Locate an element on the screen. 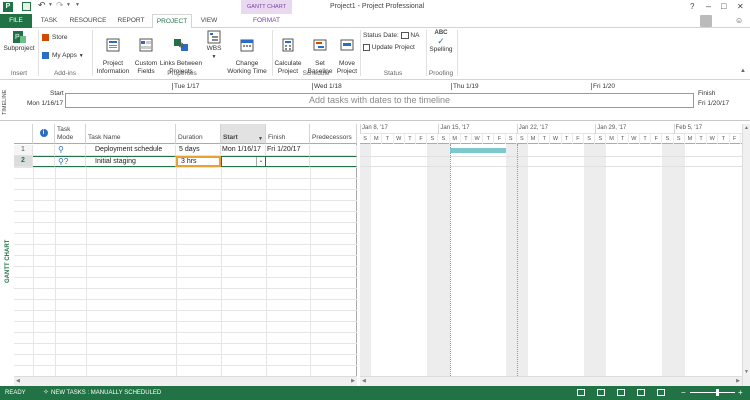 Image resolution: width=750 pixels, height=400 pixels. collapse-ribbon-icon: ▲ is located at coordinates (743, 71).